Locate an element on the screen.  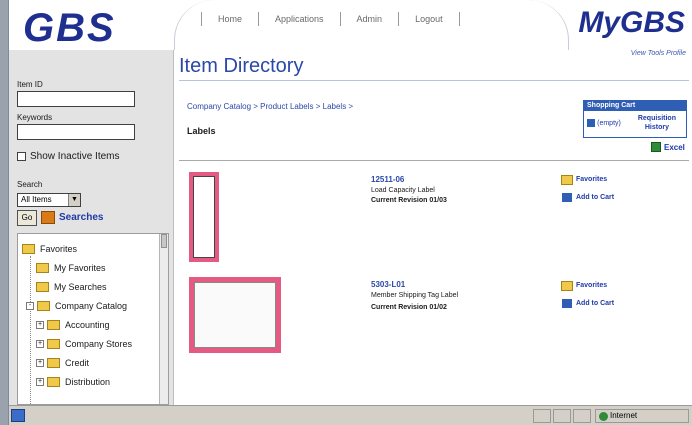
tree-item-label: Favorites is located at coordinates (59, 249).